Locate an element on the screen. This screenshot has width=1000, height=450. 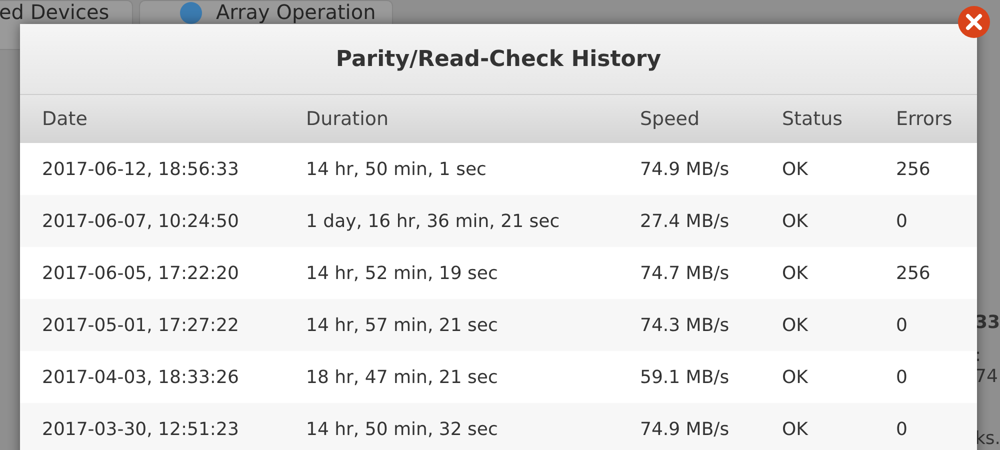
table-cell-text: 74.3 MB/s is located at coordinates (685, 325).